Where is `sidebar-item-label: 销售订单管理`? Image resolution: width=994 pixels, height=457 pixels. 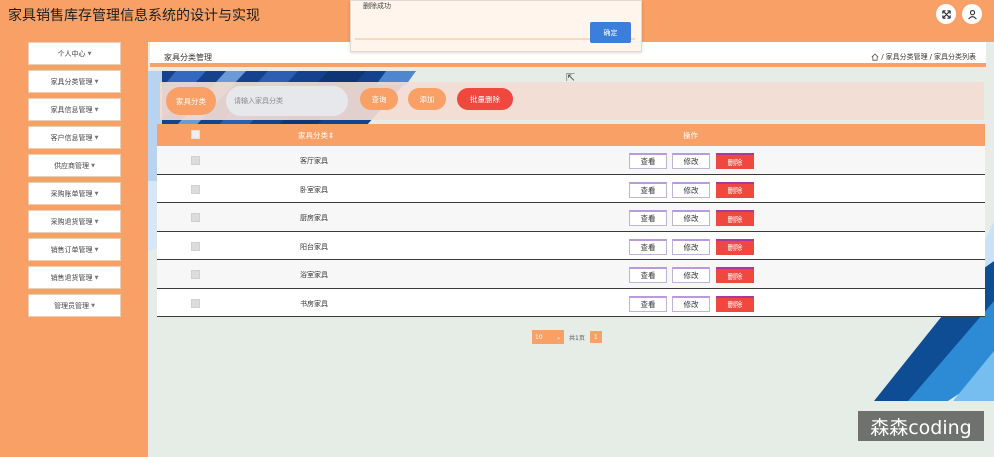
sidebar-item-label: 销售订单管理 is located at coordinates (71, 249).